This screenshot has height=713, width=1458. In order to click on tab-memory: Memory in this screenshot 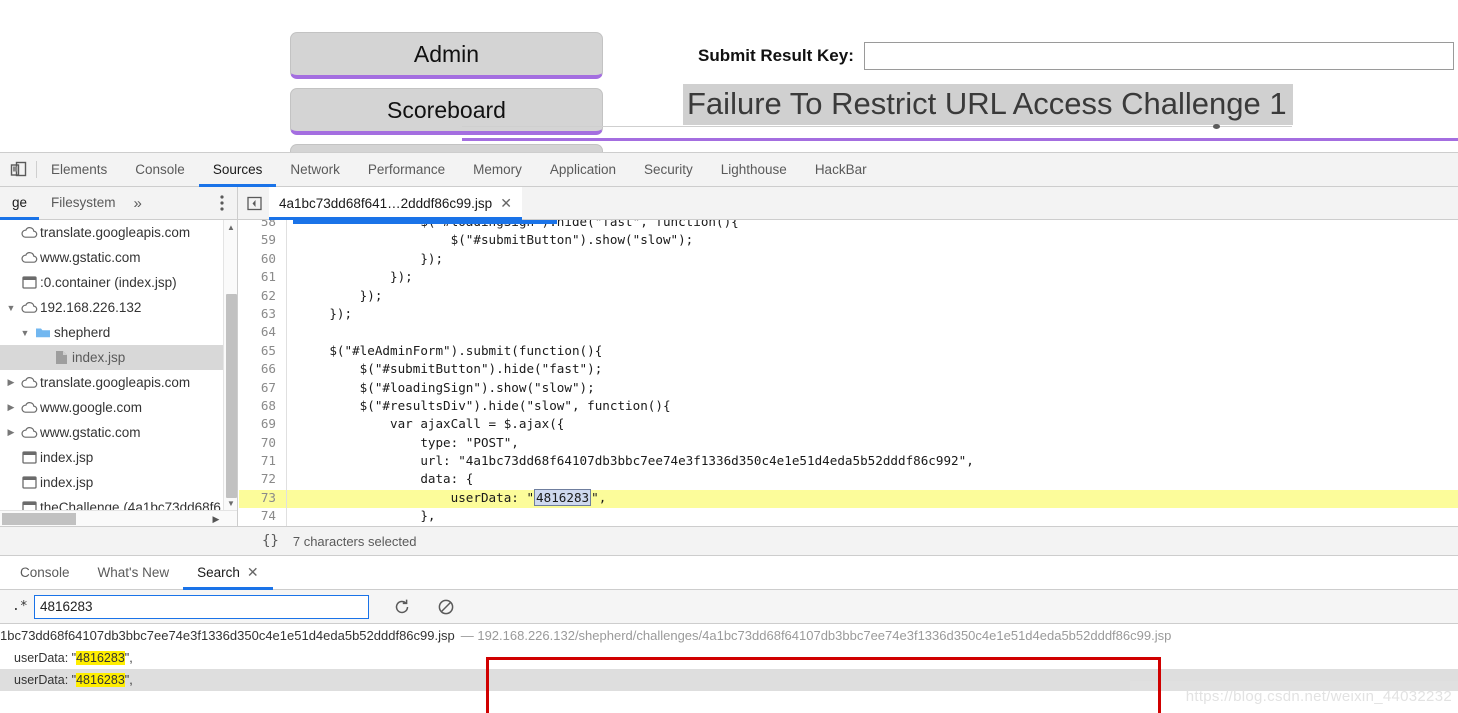, I will do `click(497, 169)`.